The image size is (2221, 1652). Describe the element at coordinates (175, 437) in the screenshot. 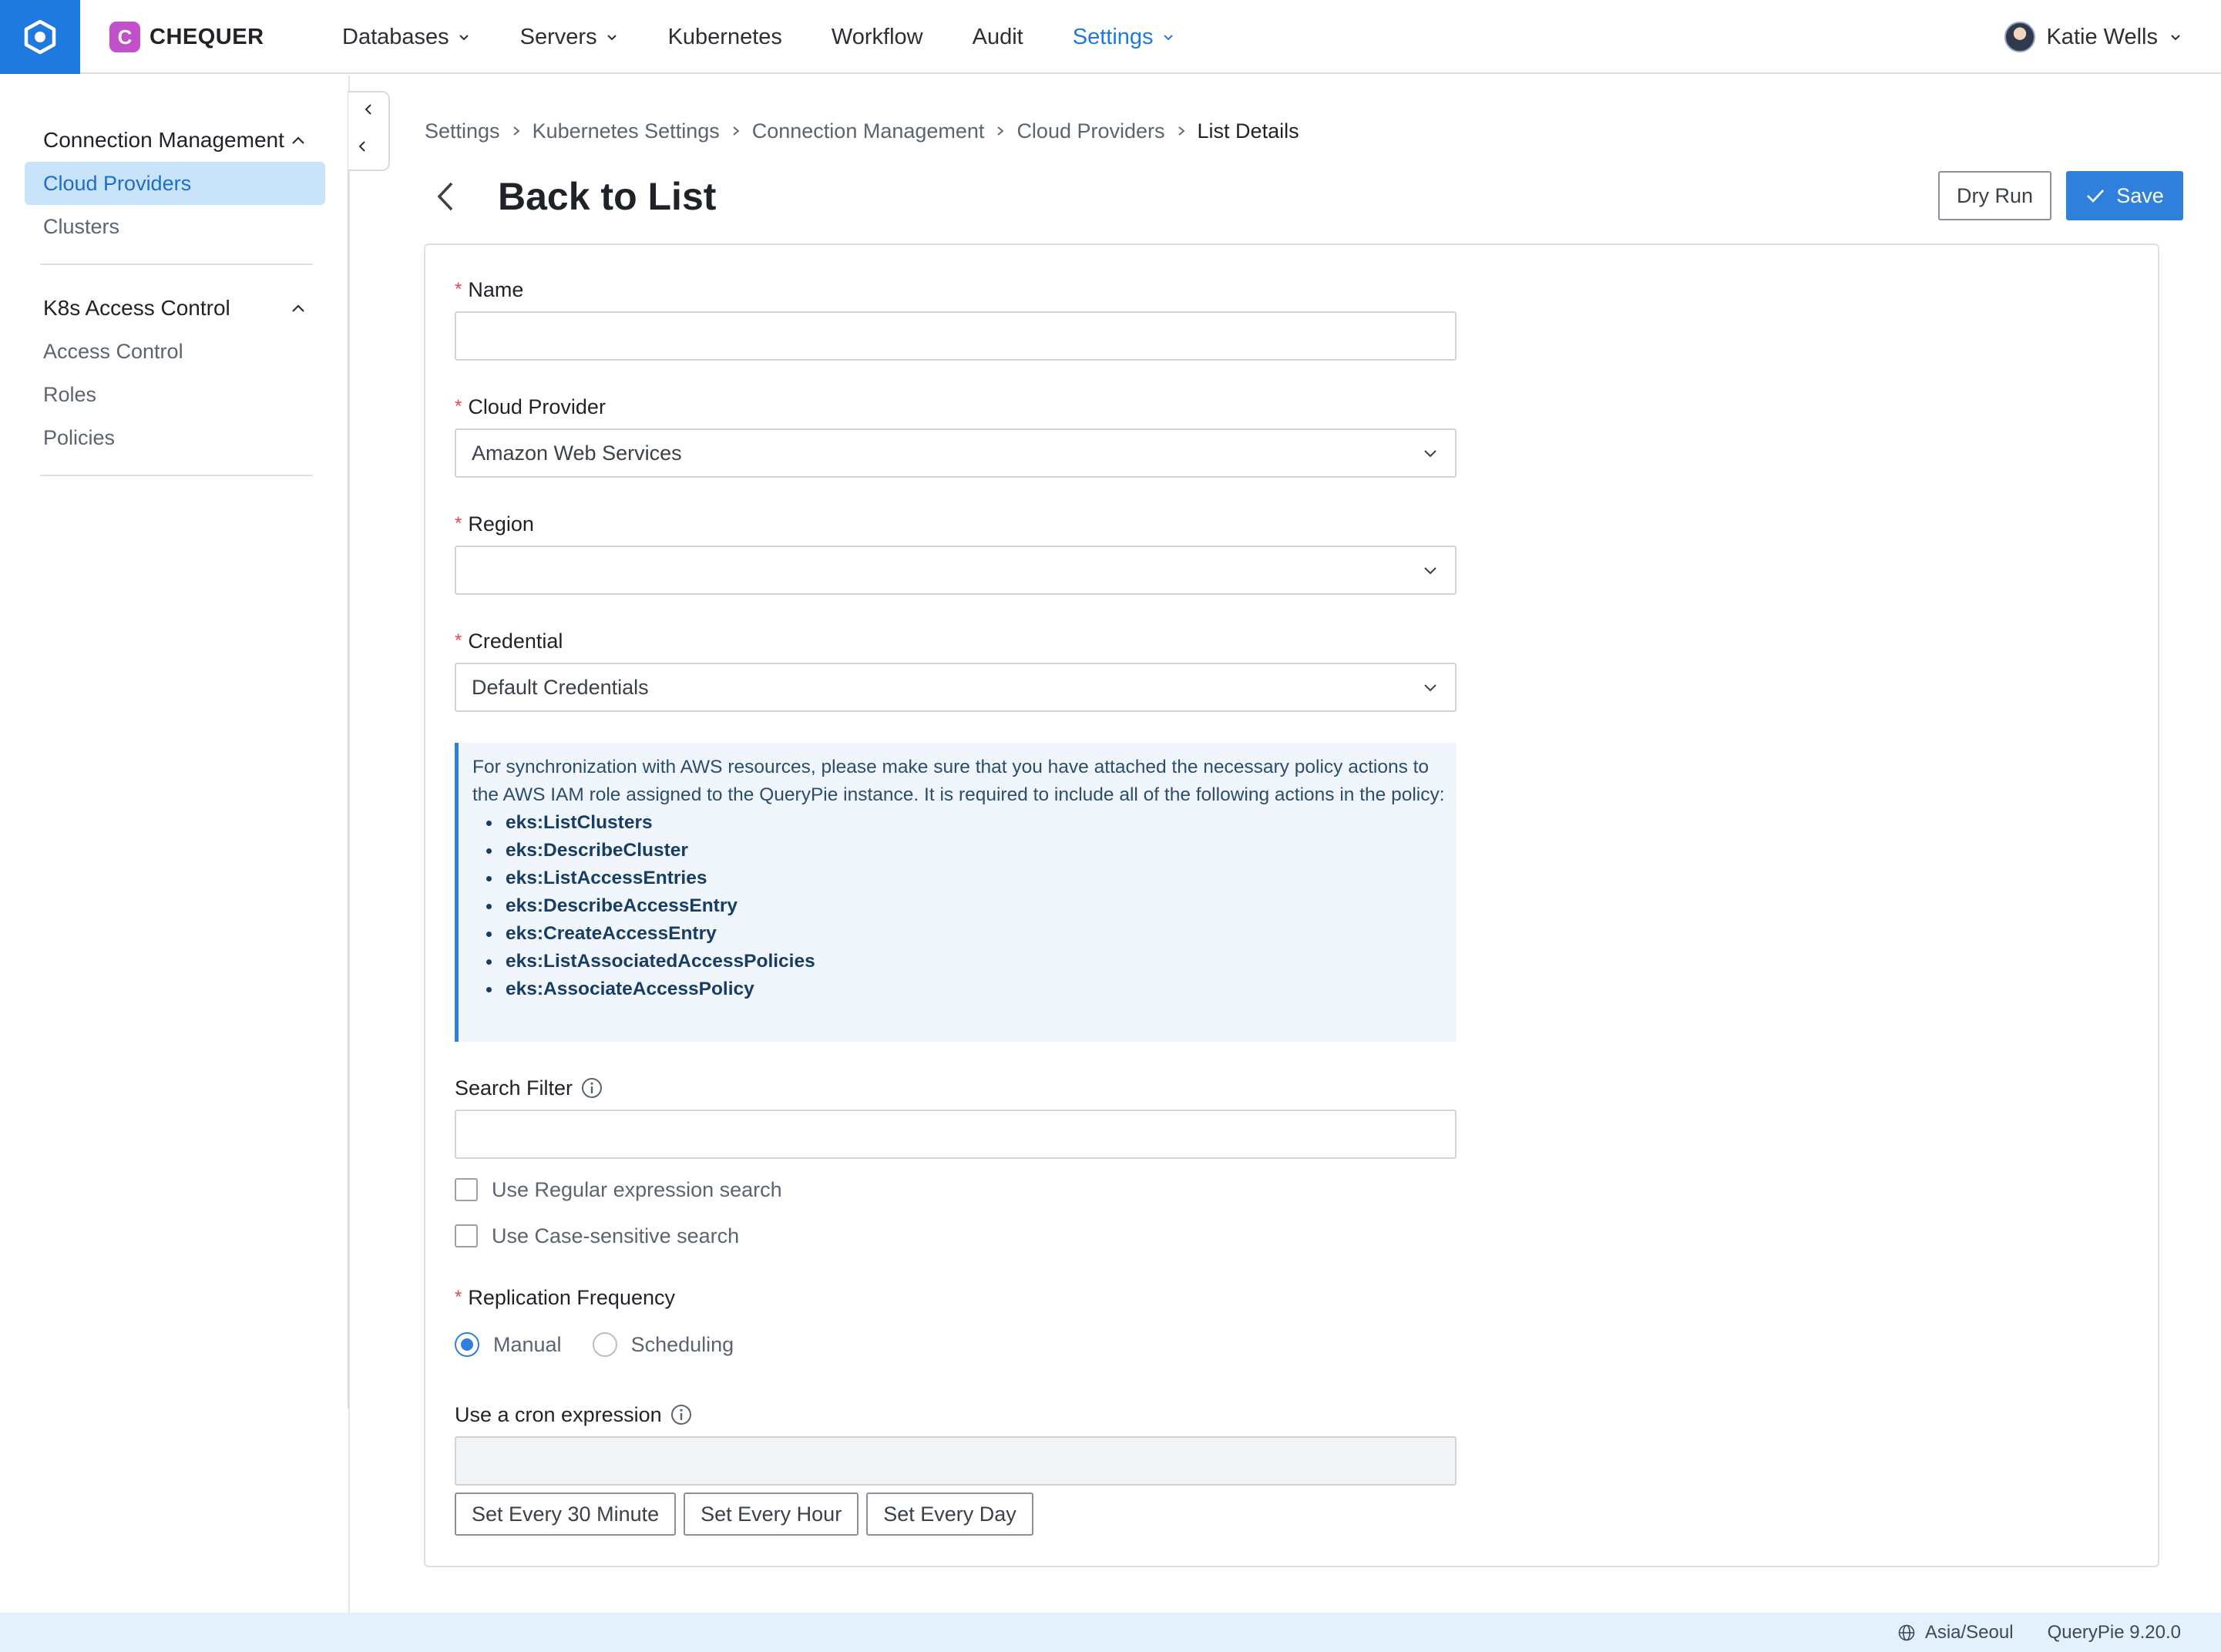

I see `sidebar-item-policies: Policies` at that location.